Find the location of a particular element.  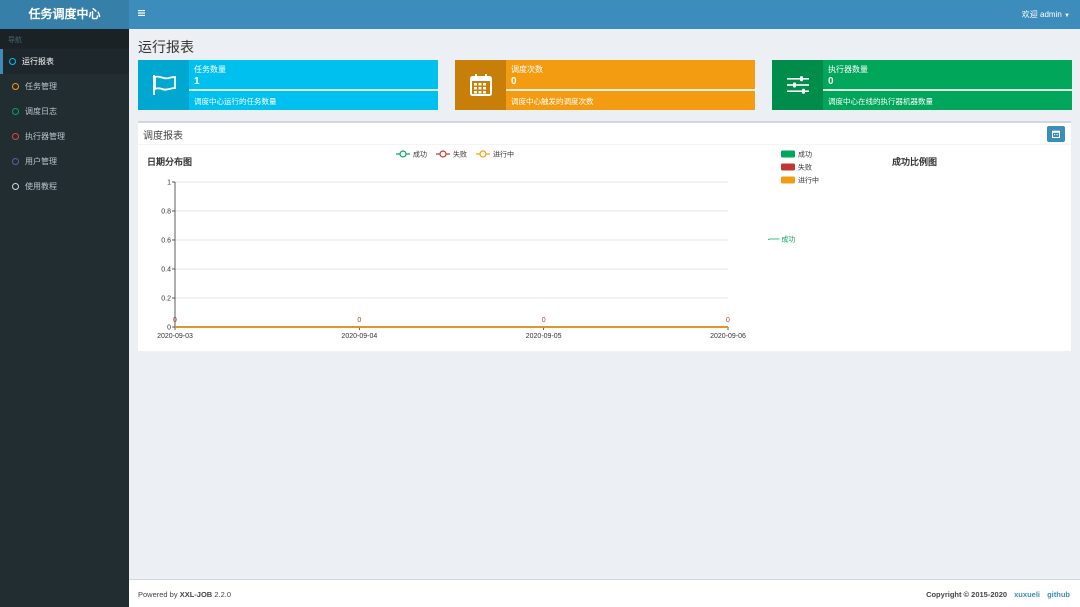

info-box-trigger-count: 调度次数 0 调度中心触发的调度次数 is located at coordinates (605, 85).